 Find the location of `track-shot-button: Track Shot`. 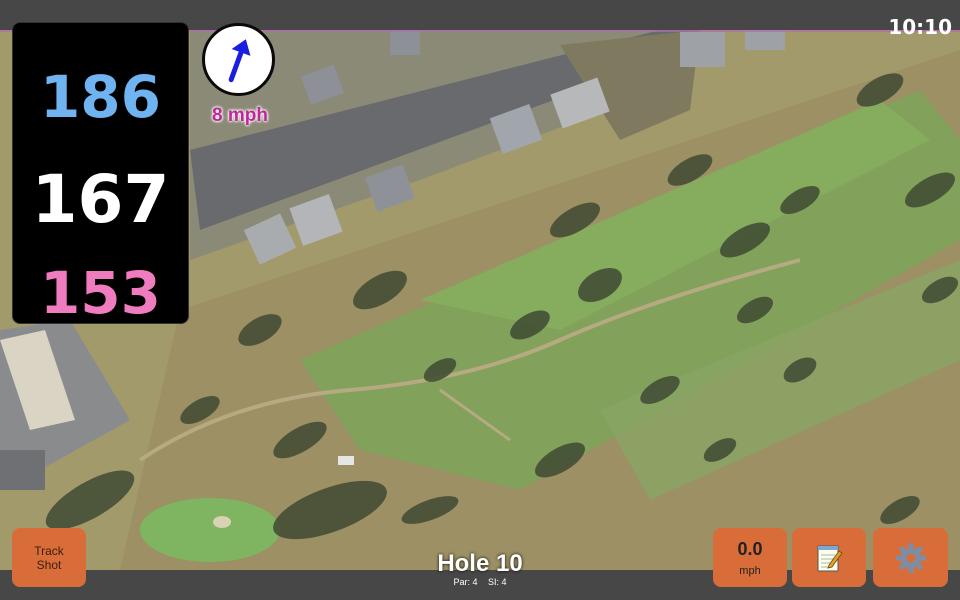

track-shot-button: Track Shot is located at coordinates (49, 557).